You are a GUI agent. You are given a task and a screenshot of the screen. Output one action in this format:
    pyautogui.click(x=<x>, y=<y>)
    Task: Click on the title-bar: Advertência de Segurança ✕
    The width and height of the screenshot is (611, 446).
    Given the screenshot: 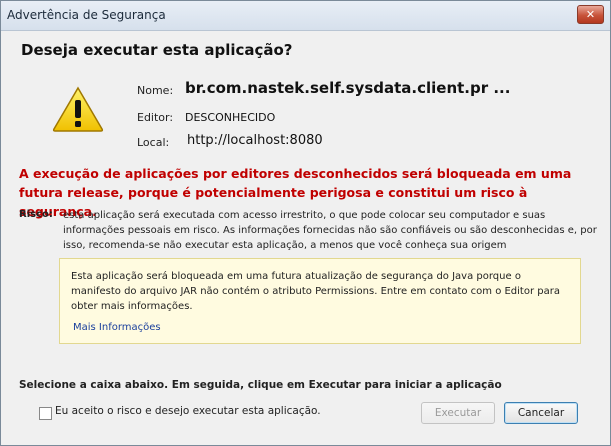 What is the action you would take?
    pyautogui.click(x=305, y=16)
    